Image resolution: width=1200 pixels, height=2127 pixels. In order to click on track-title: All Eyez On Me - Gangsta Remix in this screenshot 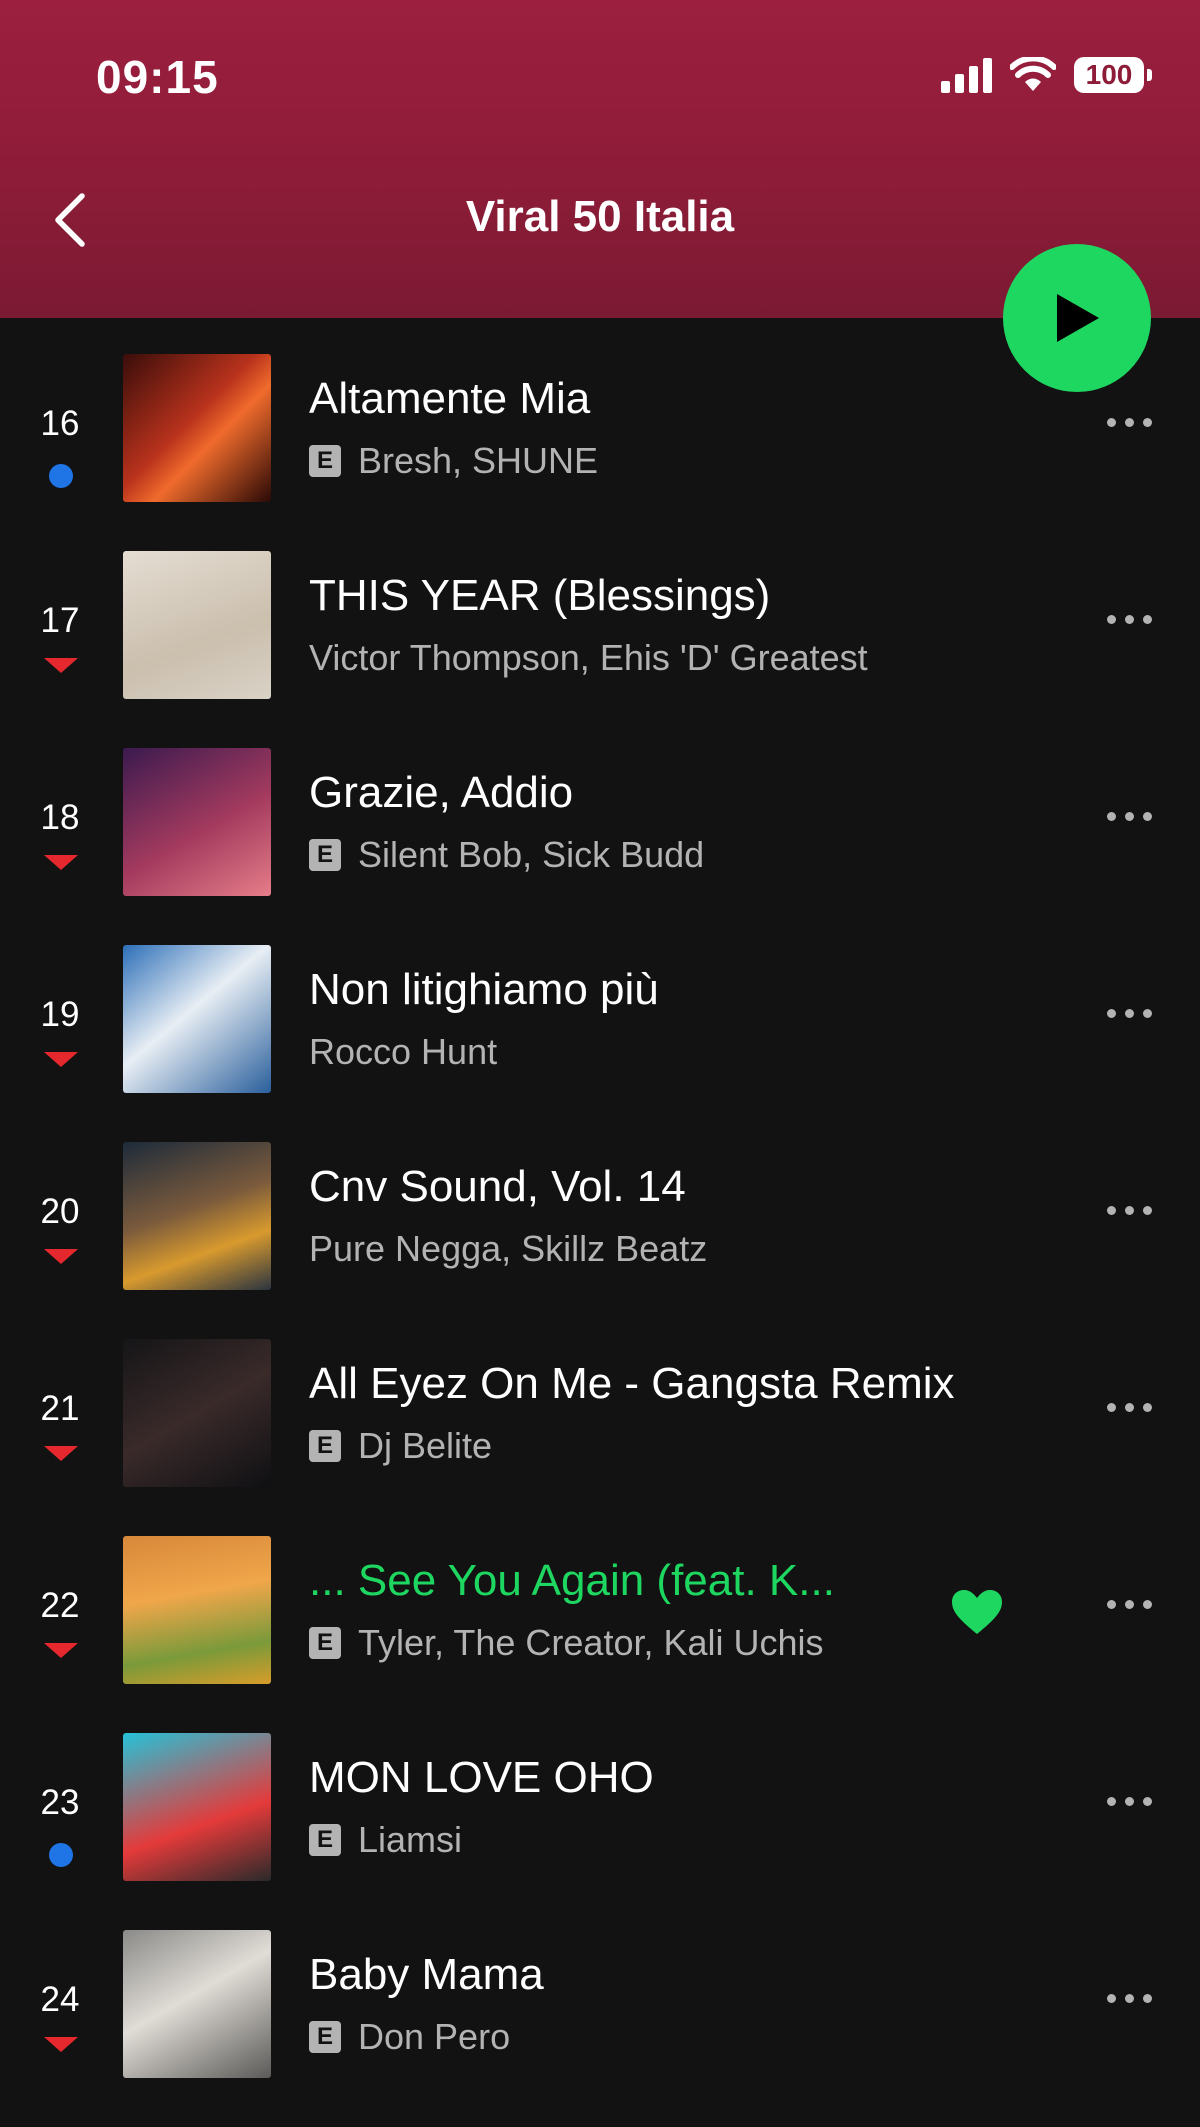, I will do `click(632, 1383)`.